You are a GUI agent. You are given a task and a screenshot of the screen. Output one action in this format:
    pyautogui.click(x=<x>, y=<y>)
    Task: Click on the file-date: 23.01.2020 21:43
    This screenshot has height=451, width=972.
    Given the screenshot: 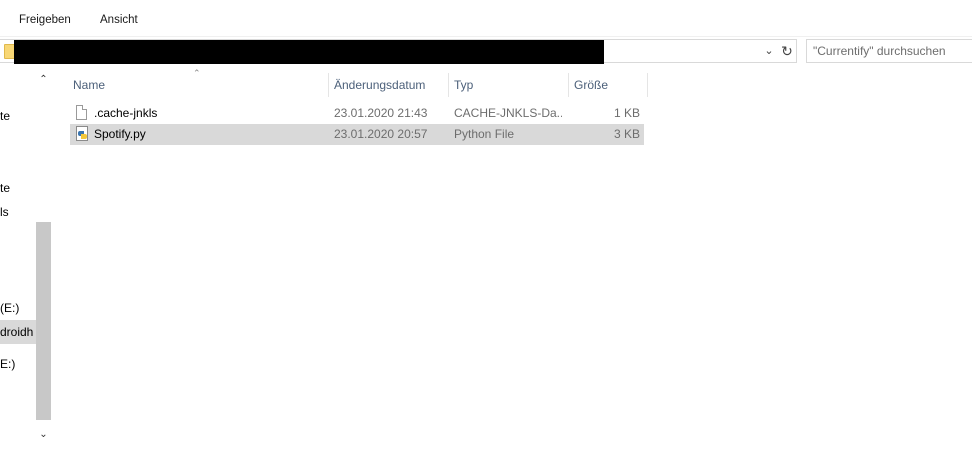 What is the action you would take?
    pyautogui.click(x=381, y=113)
    